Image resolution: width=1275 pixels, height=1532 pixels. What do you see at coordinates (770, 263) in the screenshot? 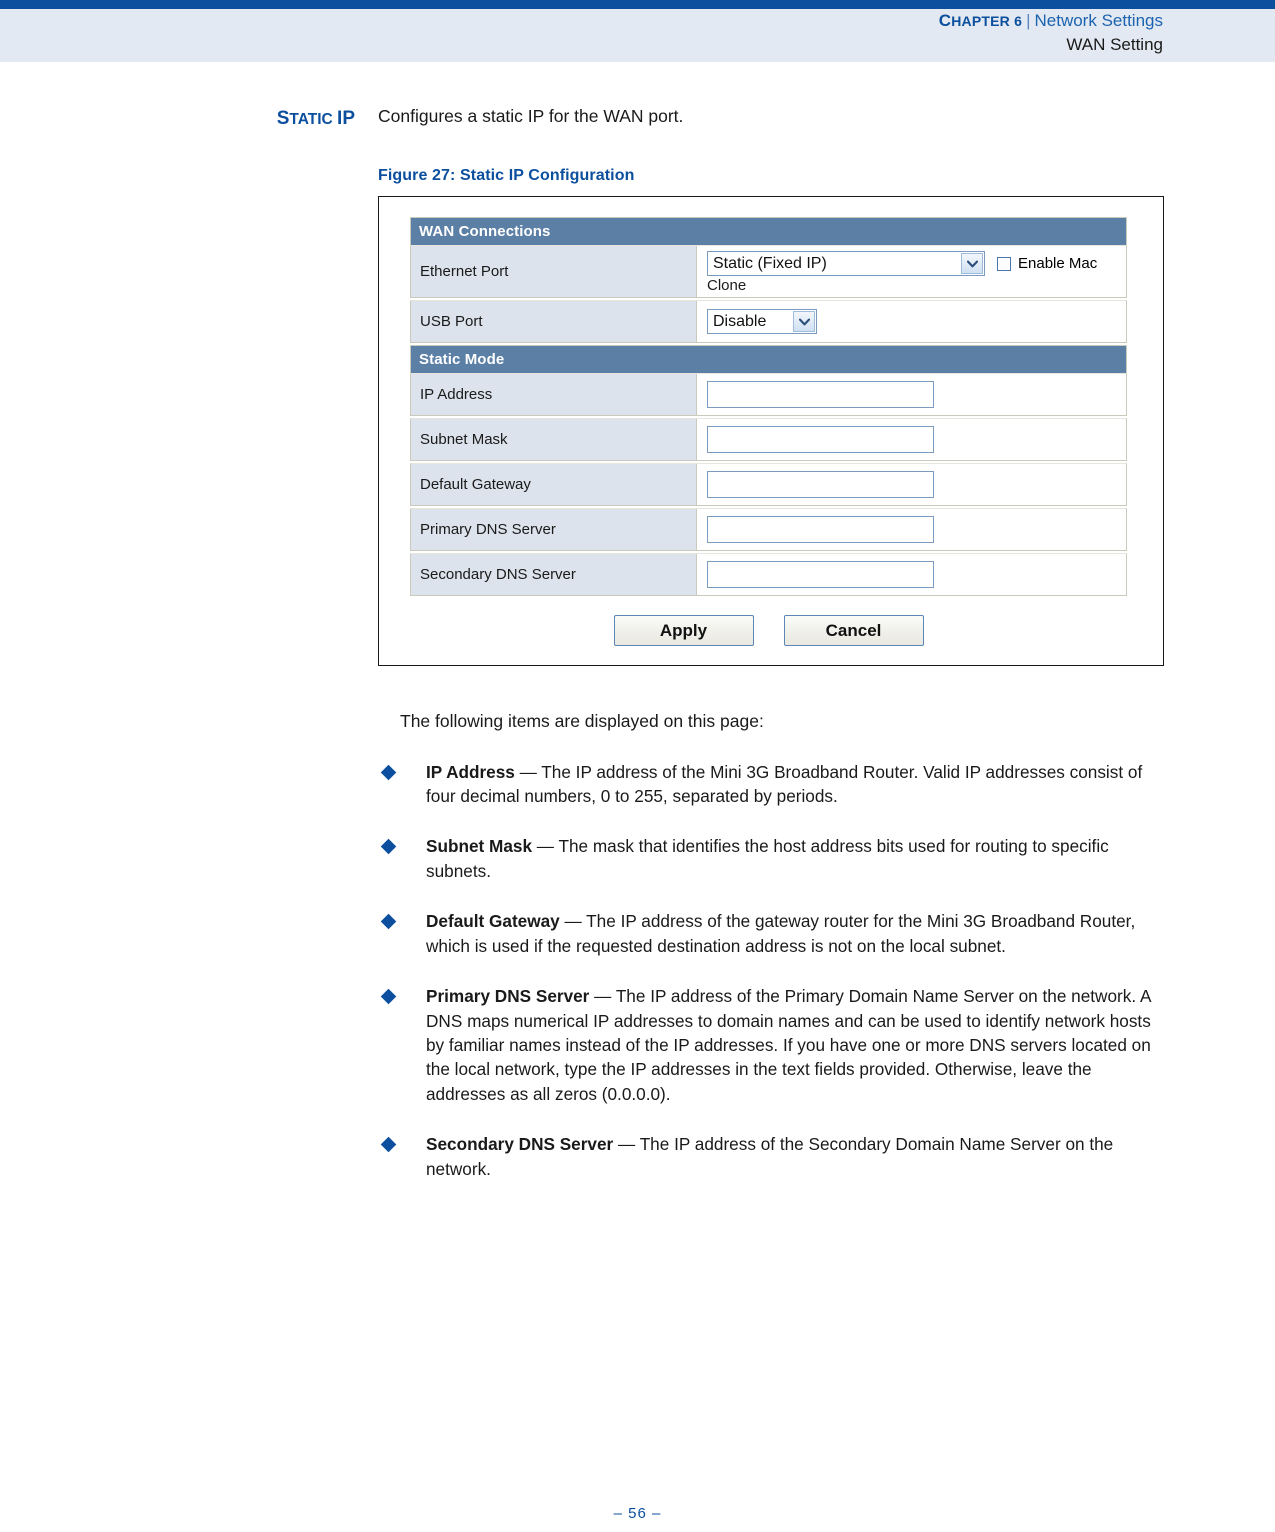
I see `ethernet-port-select-value: Static (Fixed IP)` at bounding box center [770, 263].